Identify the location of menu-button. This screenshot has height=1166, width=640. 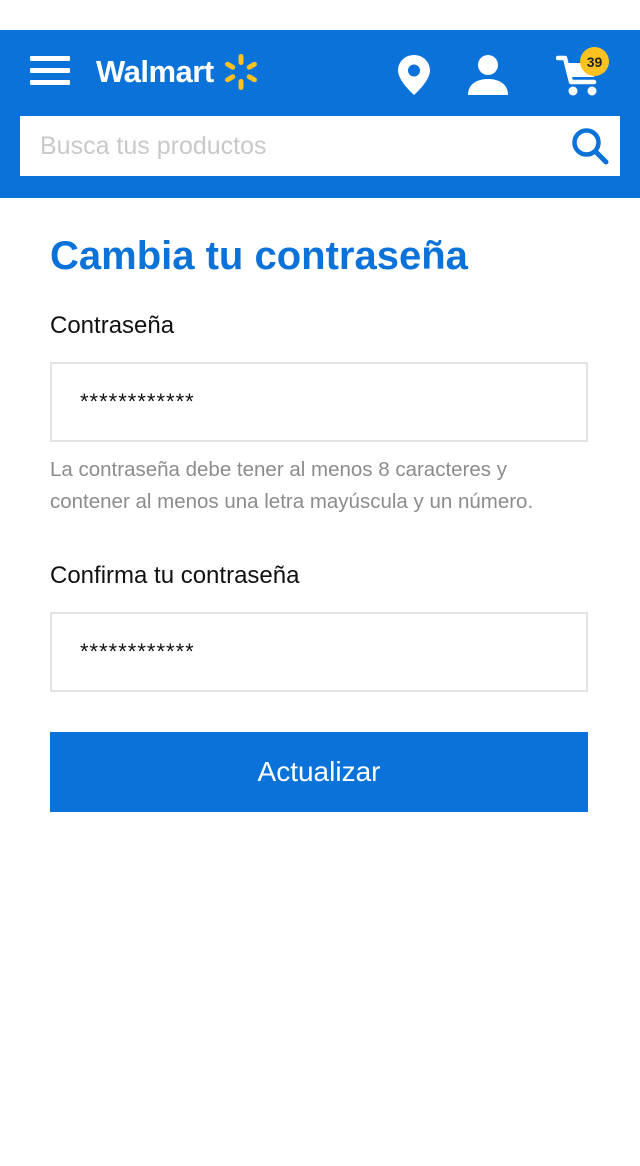
(50, 71).